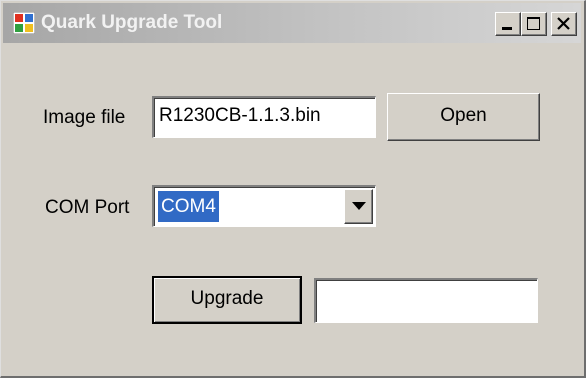  What do you see at coordinates (84, 117) in the screenshot?
I see `image-file-label: Image file` at bounding box center [84, 117].